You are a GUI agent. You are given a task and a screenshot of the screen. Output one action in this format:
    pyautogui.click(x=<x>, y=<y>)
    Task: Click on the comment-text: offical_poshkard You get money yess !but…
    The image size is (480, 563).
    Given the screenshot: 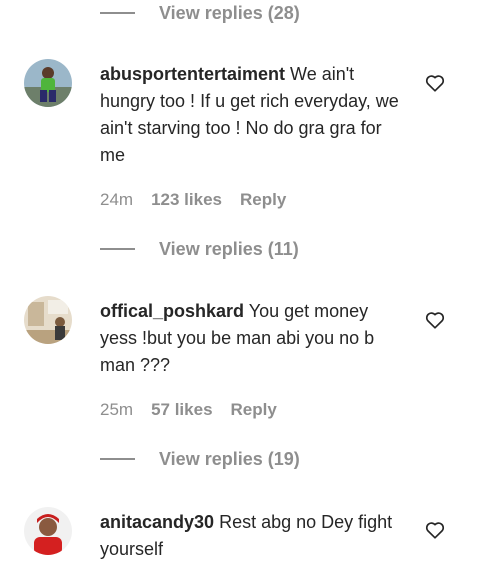 What is the action you would take?
    pyautogui.click(x=255, y=338)
    